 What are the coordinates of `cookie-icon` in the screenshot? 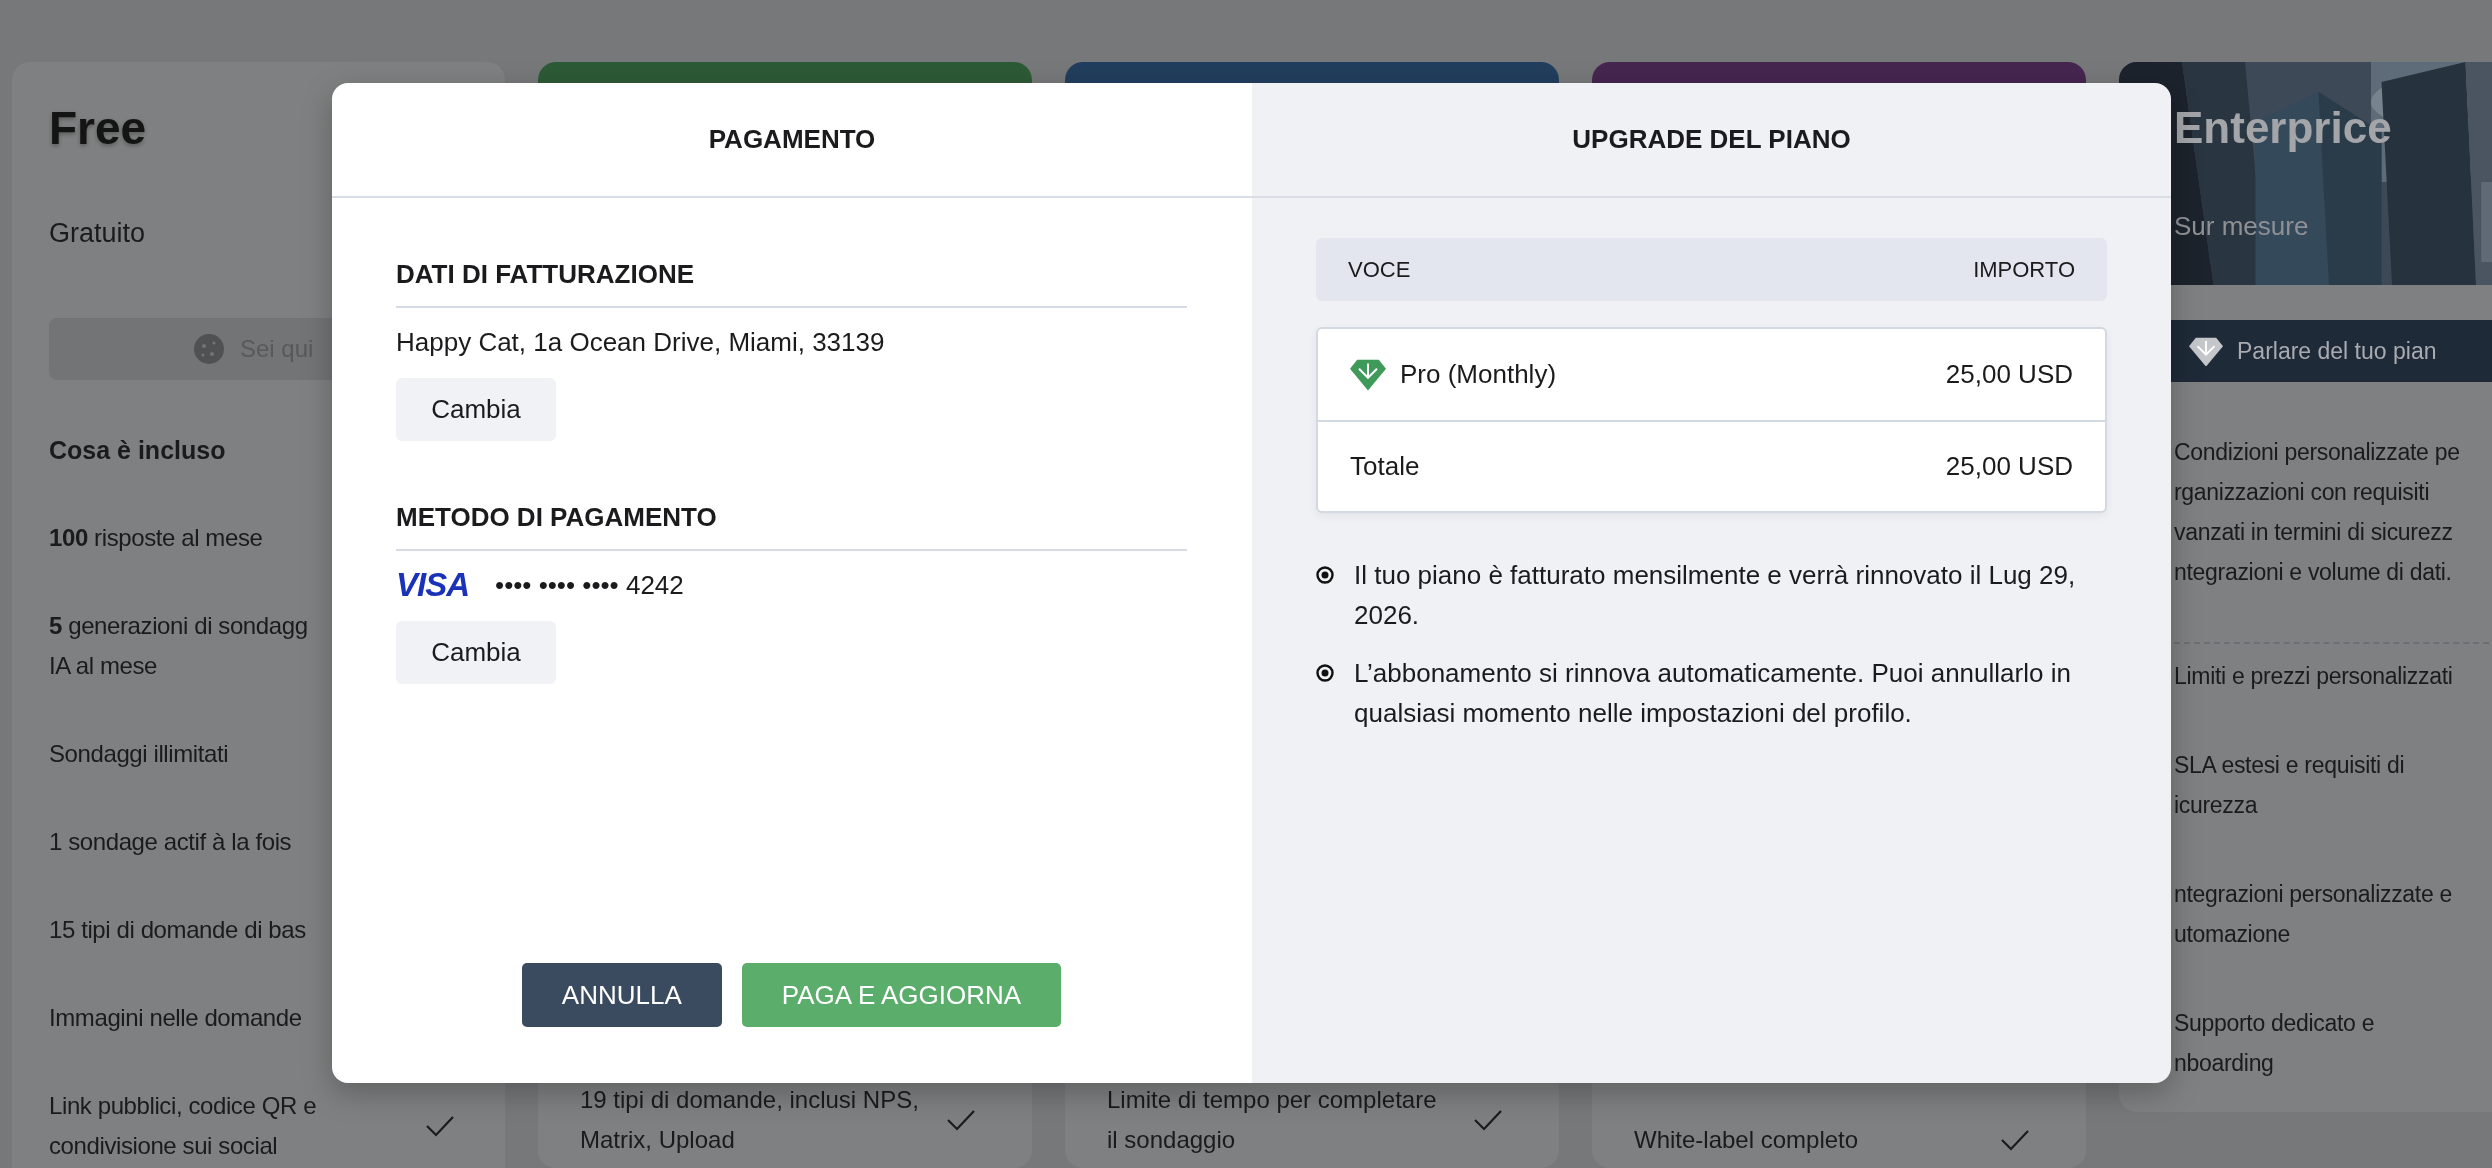 It's located at (209, 349).